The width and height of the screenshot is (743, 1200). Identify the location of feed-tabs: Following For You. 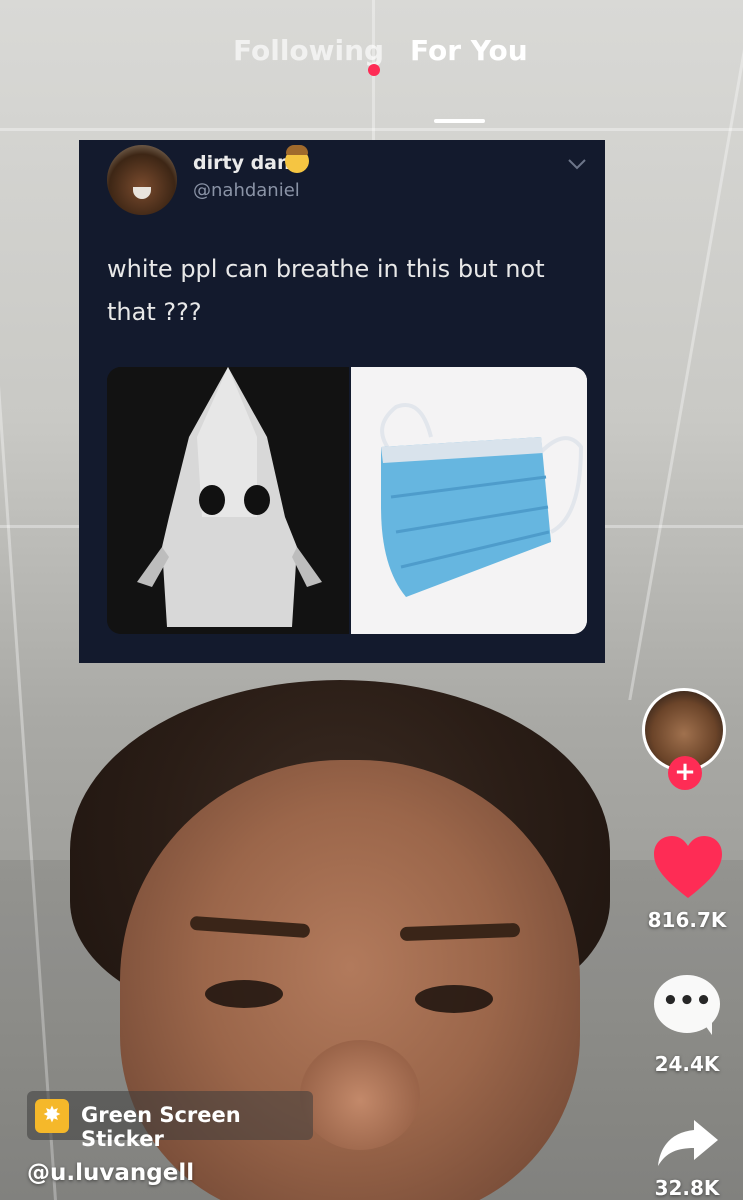
(371, 78).